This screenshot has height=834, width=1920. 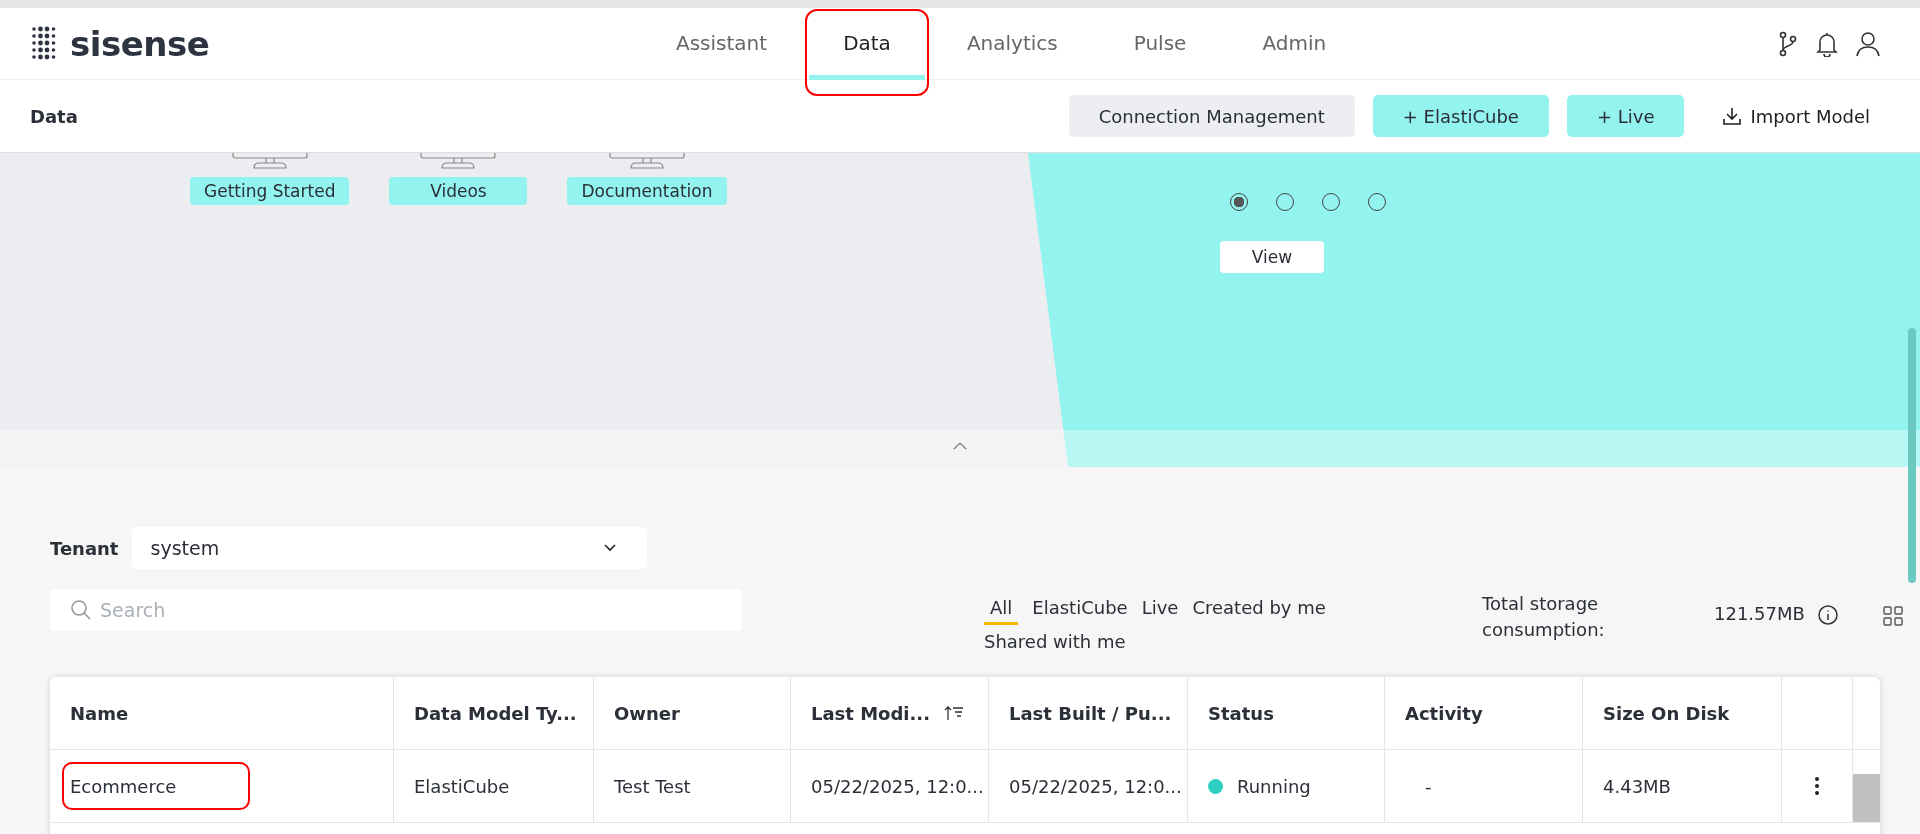 I want to click on download-icon, so click(x=1732, y=116).